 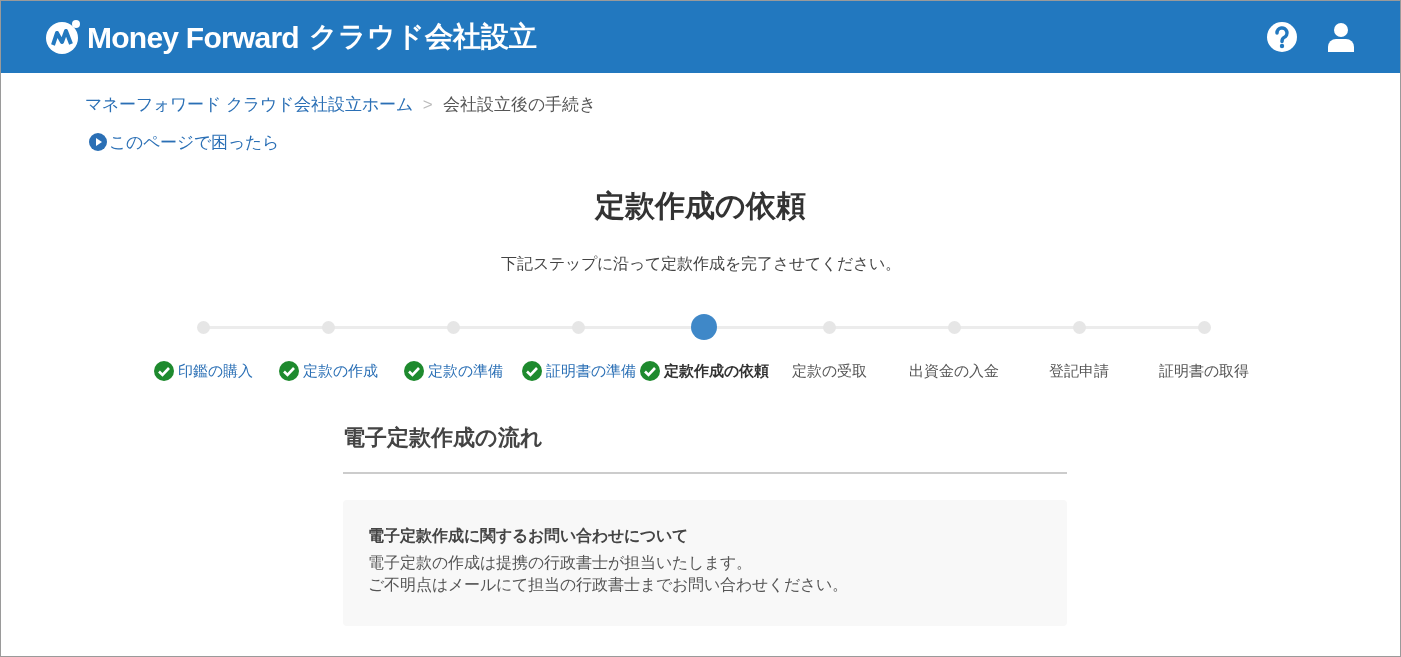 What do you see at coordinates (560, 562) in the screenshot?
I see `notice-text: 電子定款の作成は提携の行政書士が担当いたします。` at bounding box center [560, 562].